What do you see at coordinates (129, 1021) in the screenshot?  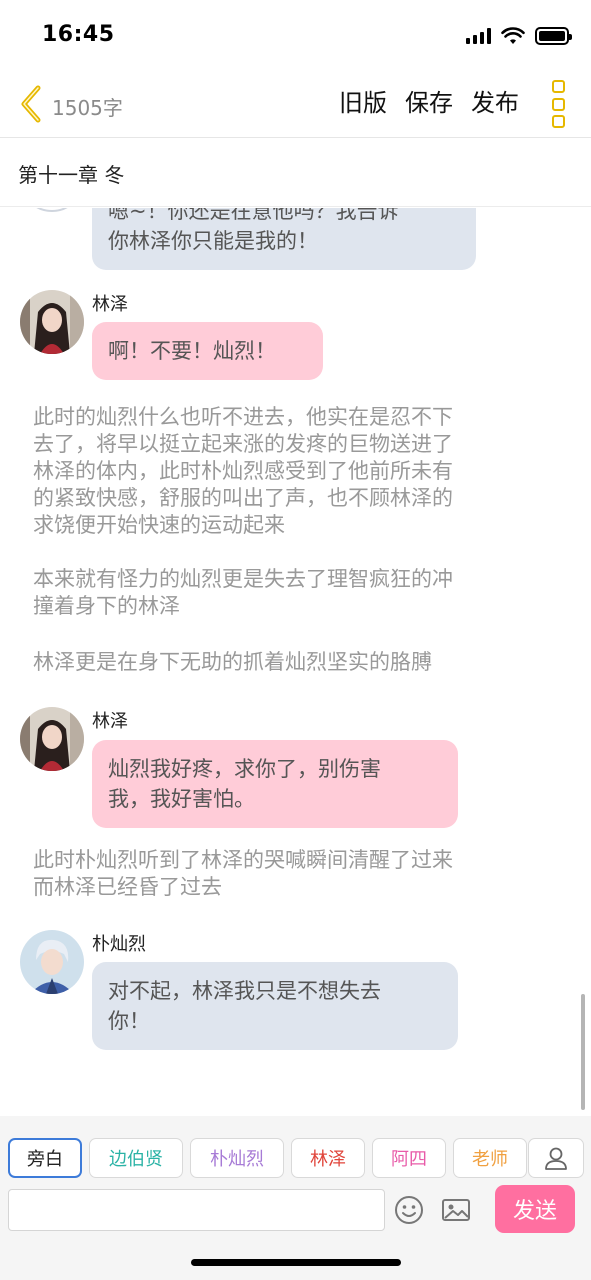 I see `bubble-text-line: 你！` at bounding box center [129, 1021].